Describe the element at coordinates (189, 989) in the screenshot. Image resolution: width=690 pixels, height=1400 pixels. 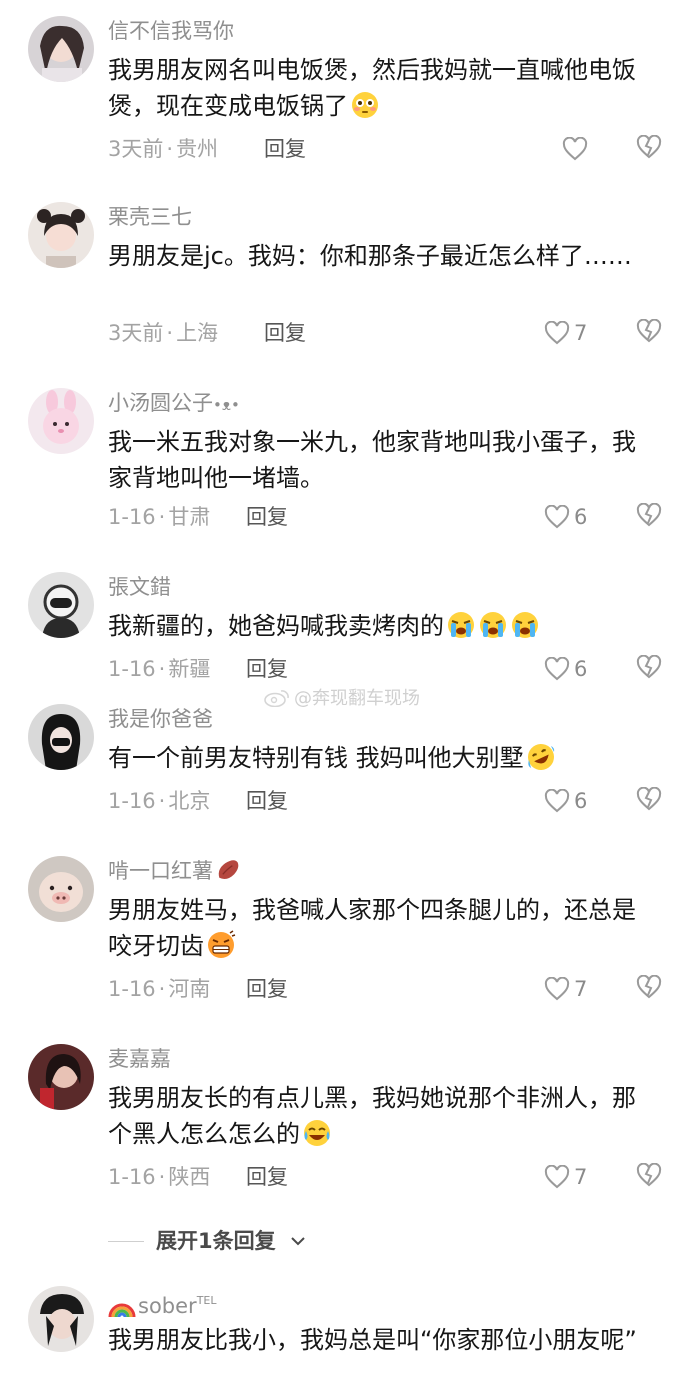
I see `comment-location: 河南` at that location.